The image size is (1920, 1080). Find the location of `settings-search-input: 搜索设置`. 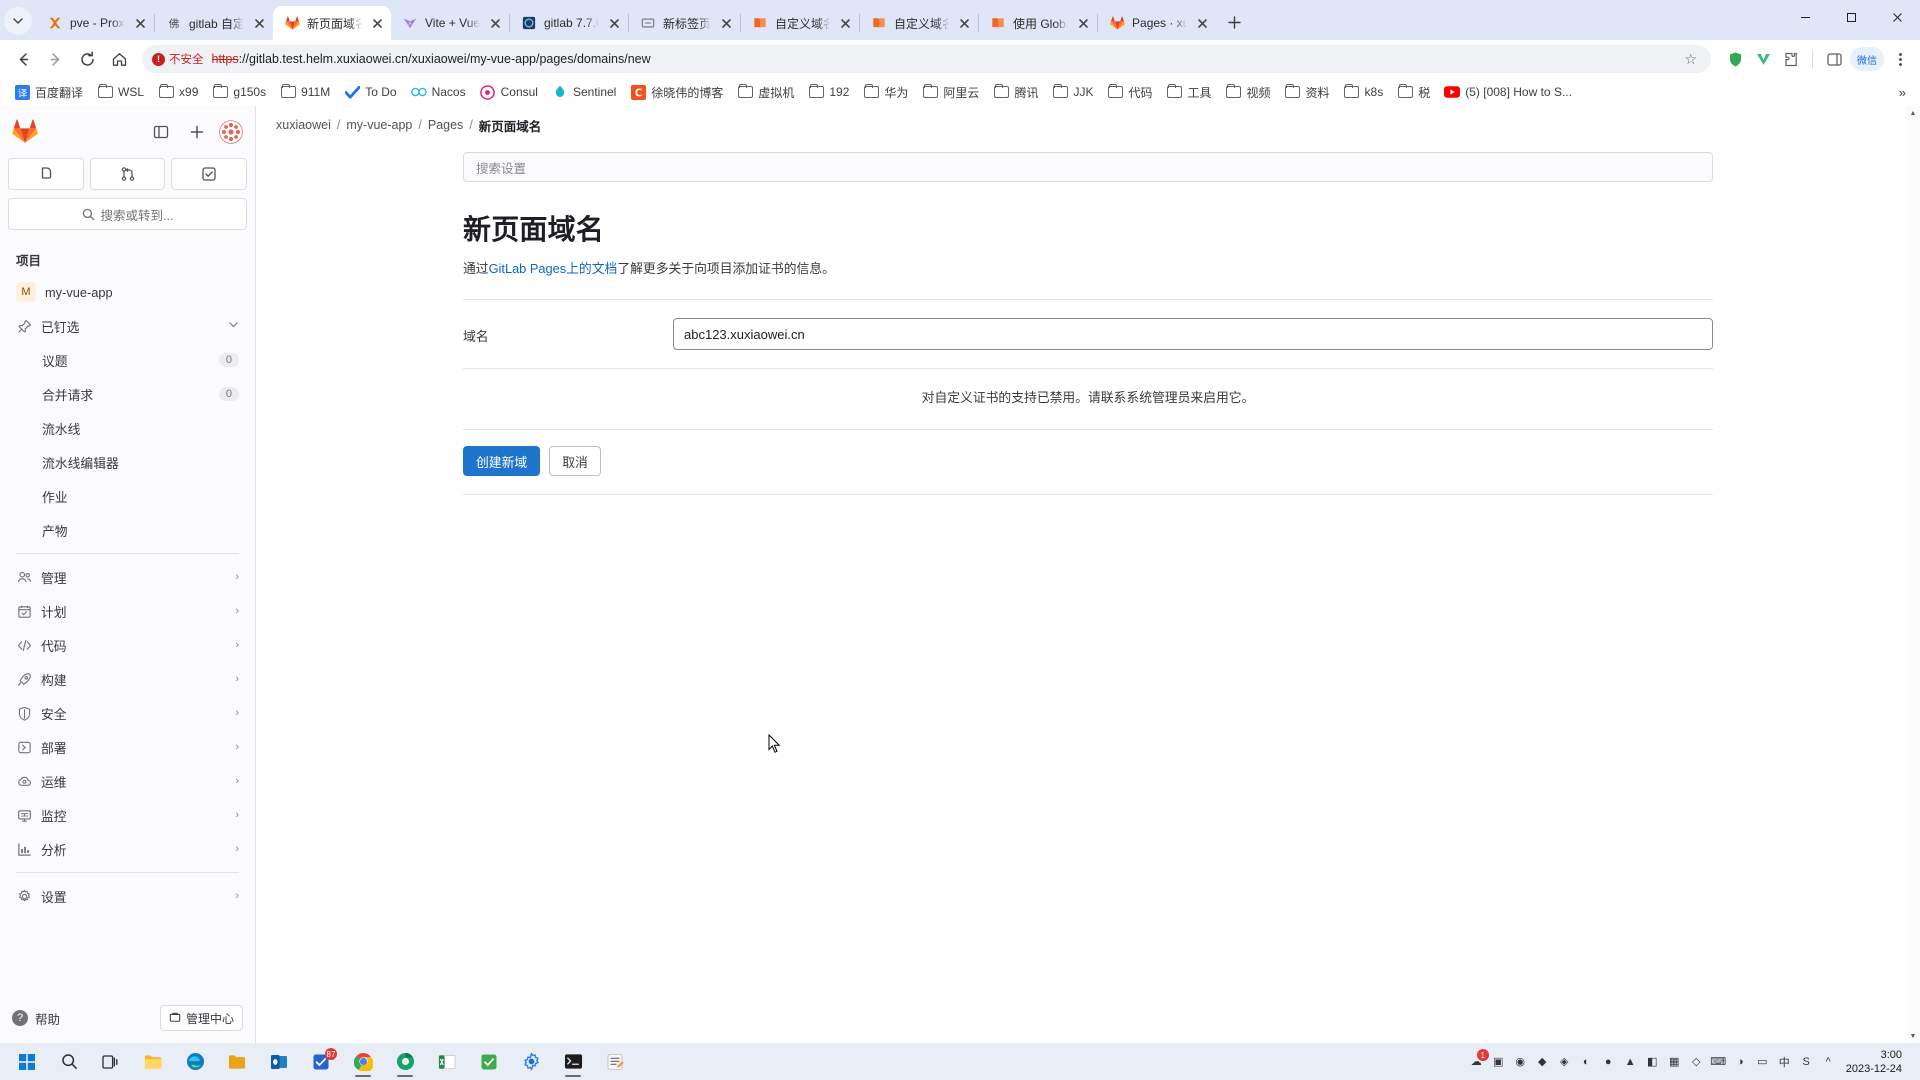

settings-search-input: 搜索设置 is located at coordinates (1088, 167).